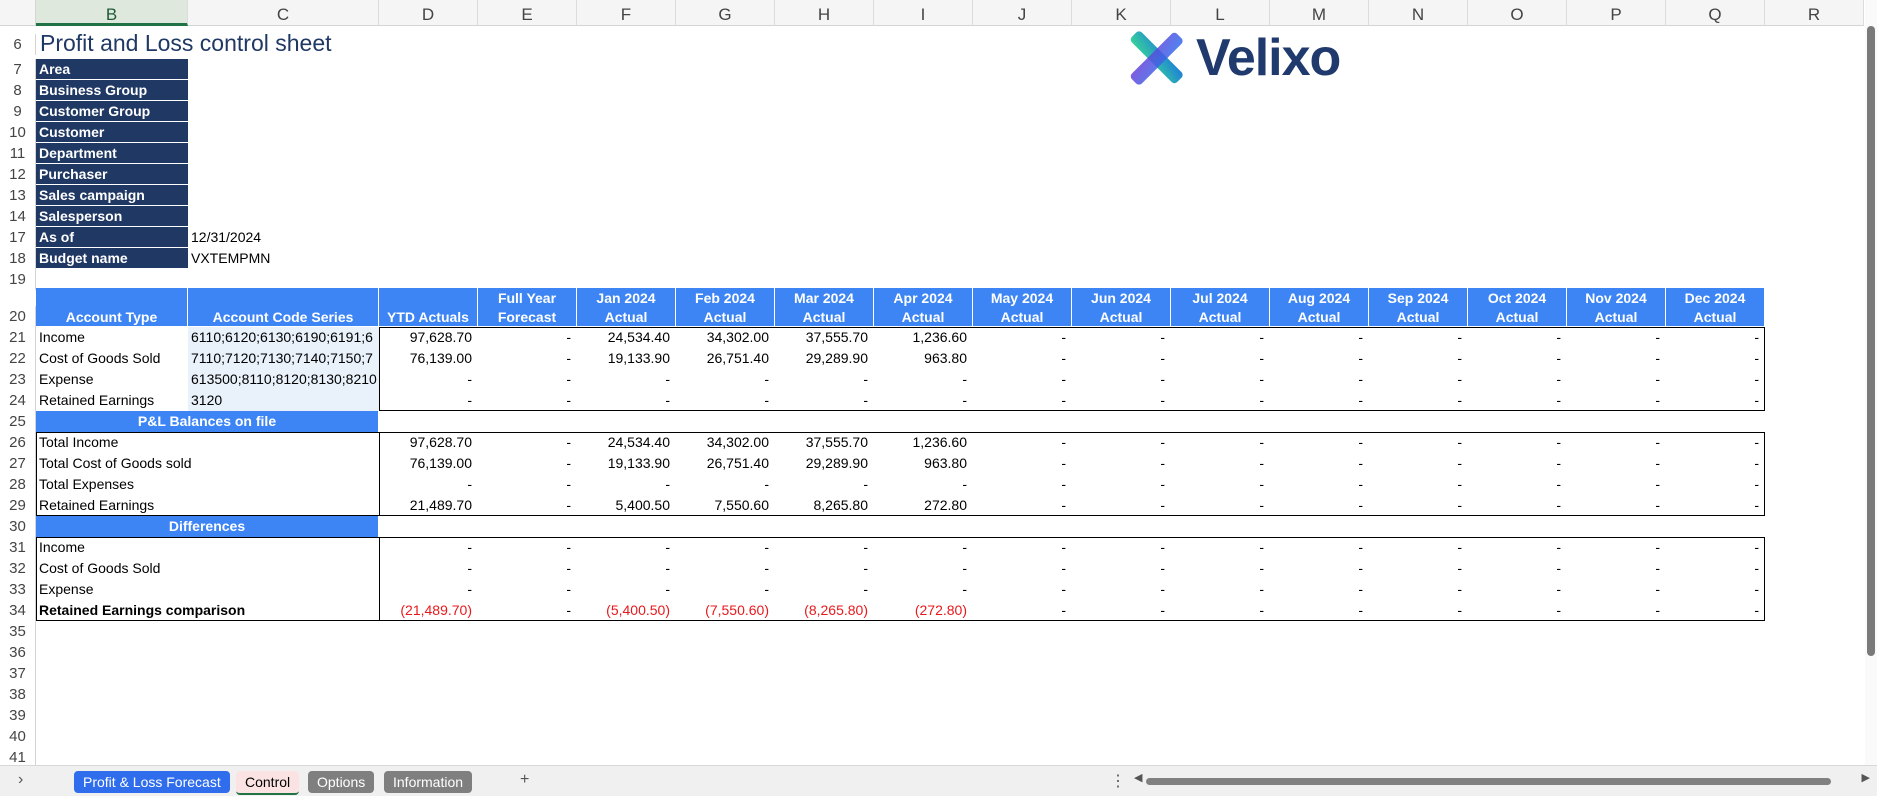 The image size is (1877, 796). Describe the element at coordinates (1814, 13) in the screenshot. I see `column-header-r: R` at that location.